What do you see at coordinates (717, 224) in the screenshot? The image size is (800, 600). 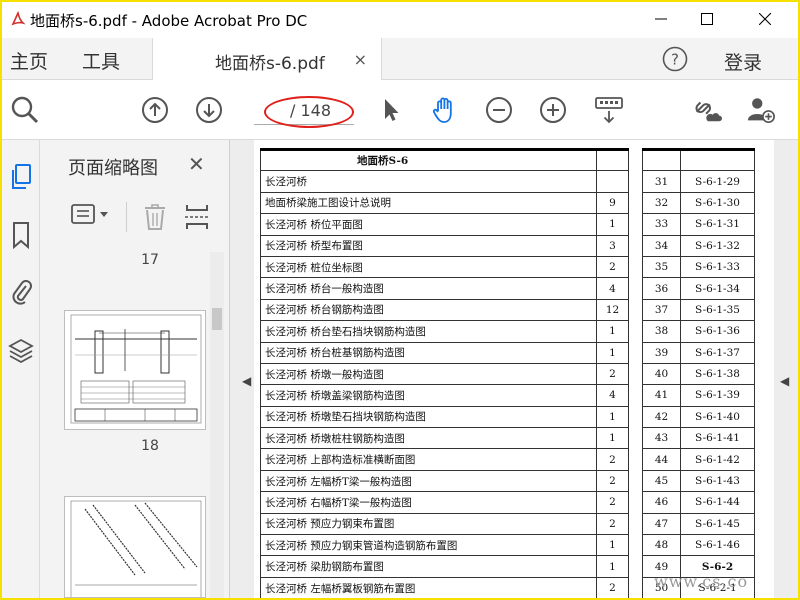 I see `cell-code: S-6-1-31` at bounding box center [717, 224].